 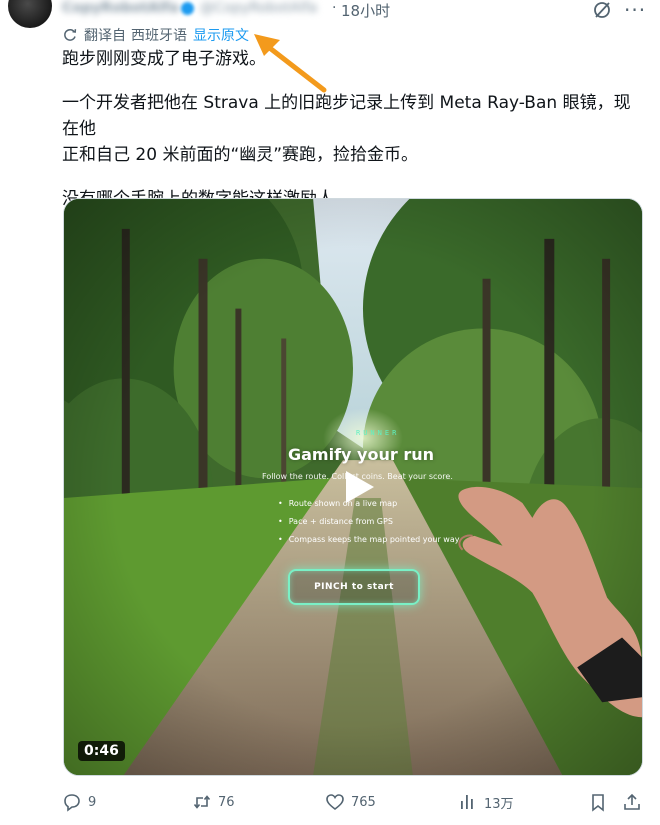 What do you see at coordinates (72, 803) in the screenshot?
I see `reply-icon` at bounding box center [72, 803].